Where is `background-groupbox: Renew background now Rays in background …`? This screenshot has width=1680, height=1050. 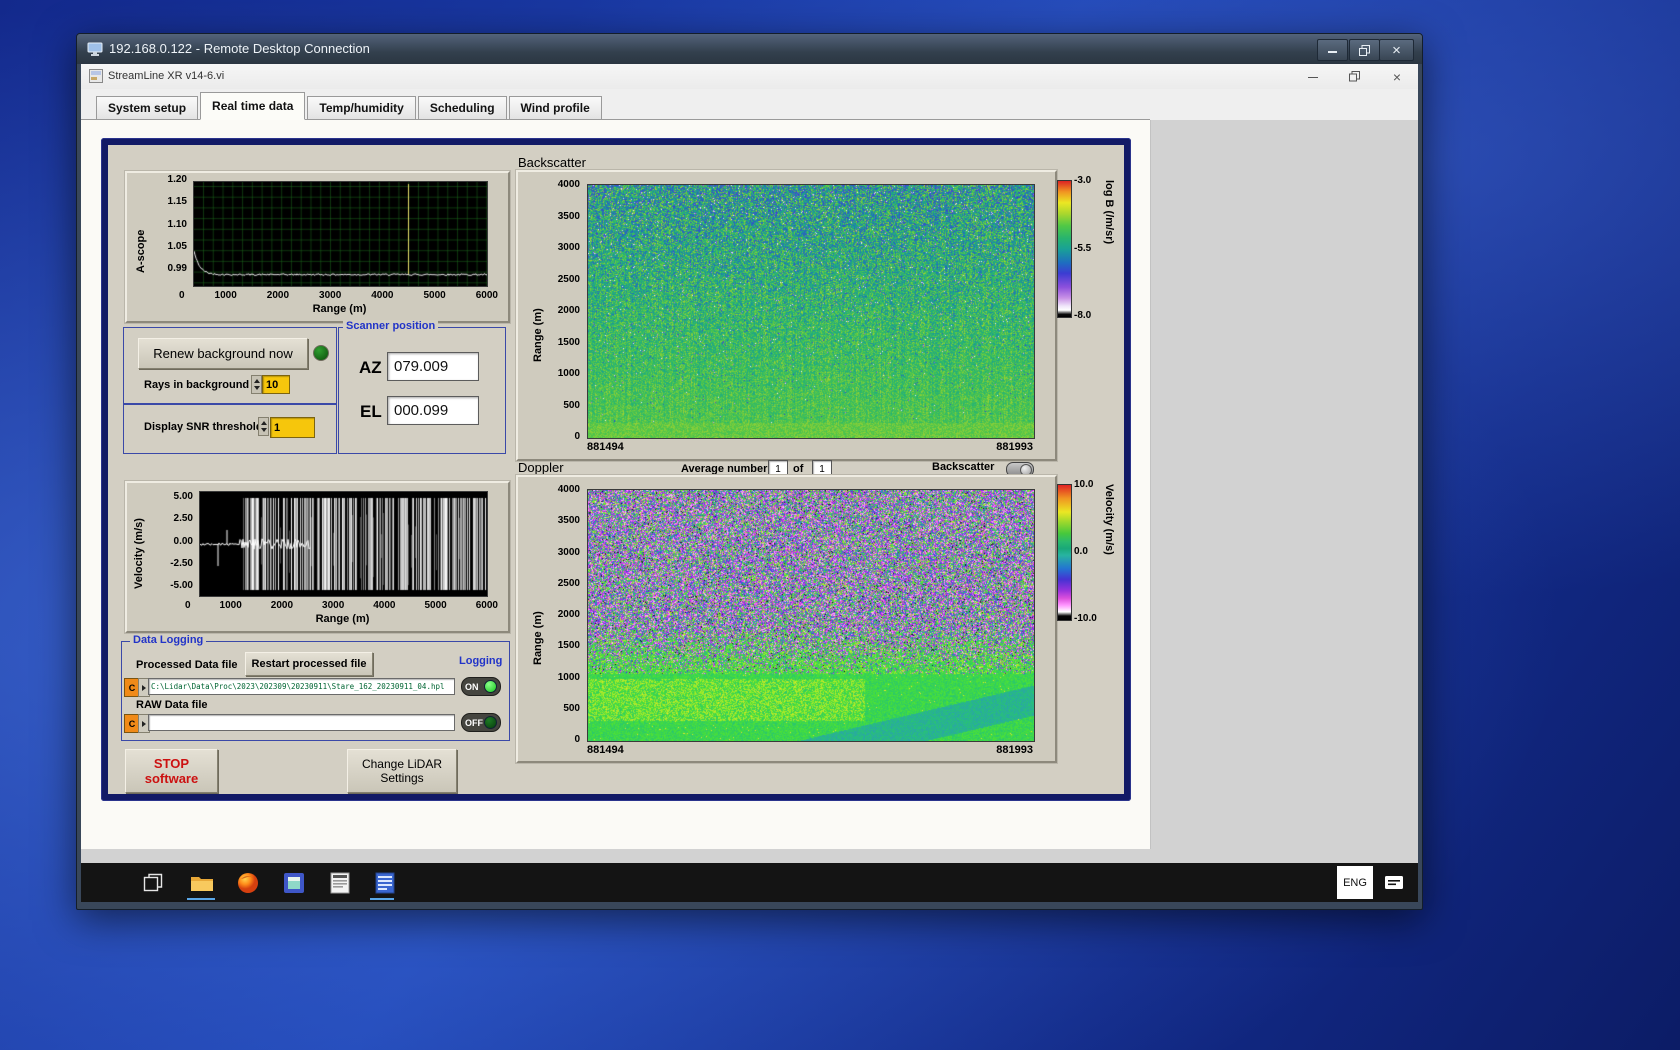
background-groupbox: Renew background now Rays in background … is located at coordinates (230, 366).